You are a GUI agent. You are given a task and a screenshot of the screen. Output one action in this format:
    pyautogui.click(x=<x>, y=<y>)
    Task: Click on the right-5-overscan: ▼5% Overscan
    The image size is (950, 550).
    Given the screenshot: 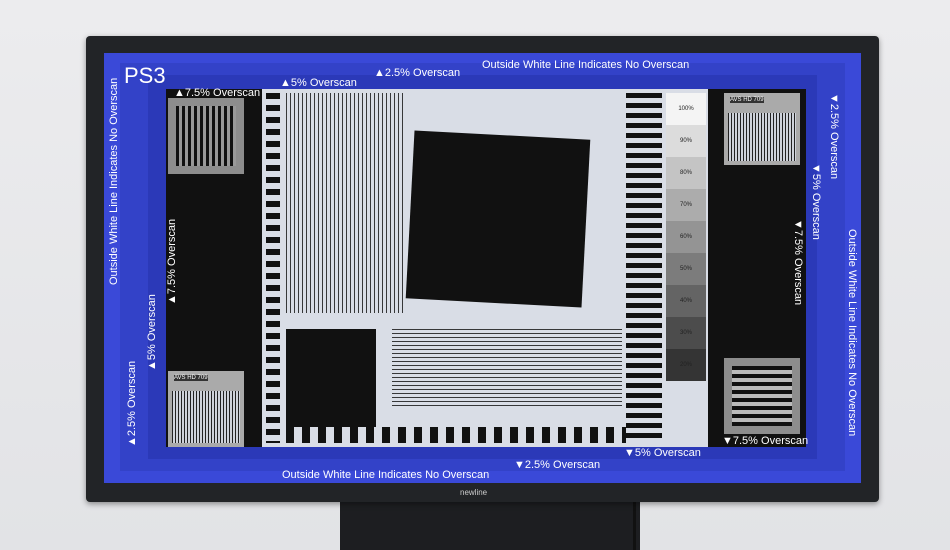 What is the action you would take?
    pyautogui.click(x=816, y=201)
    